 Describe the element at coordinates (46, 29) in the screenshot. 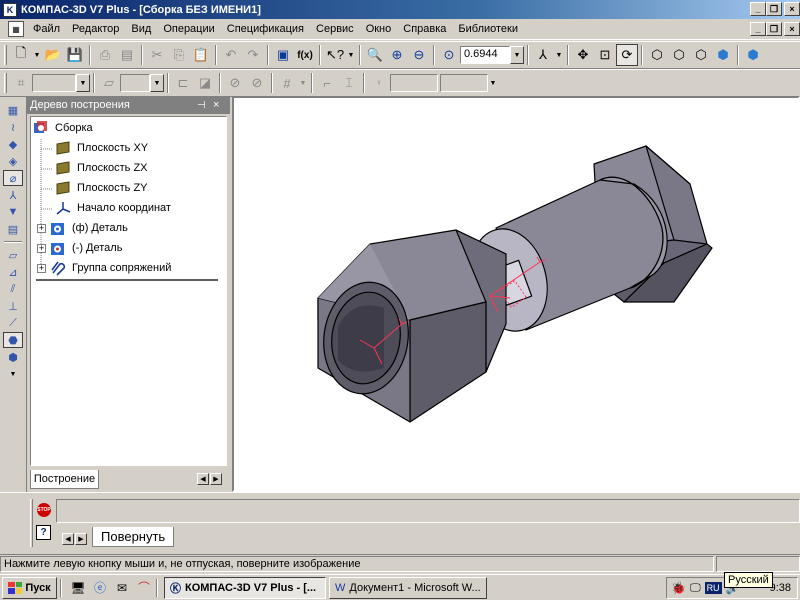

I see `menu-file: Файл` at that location.